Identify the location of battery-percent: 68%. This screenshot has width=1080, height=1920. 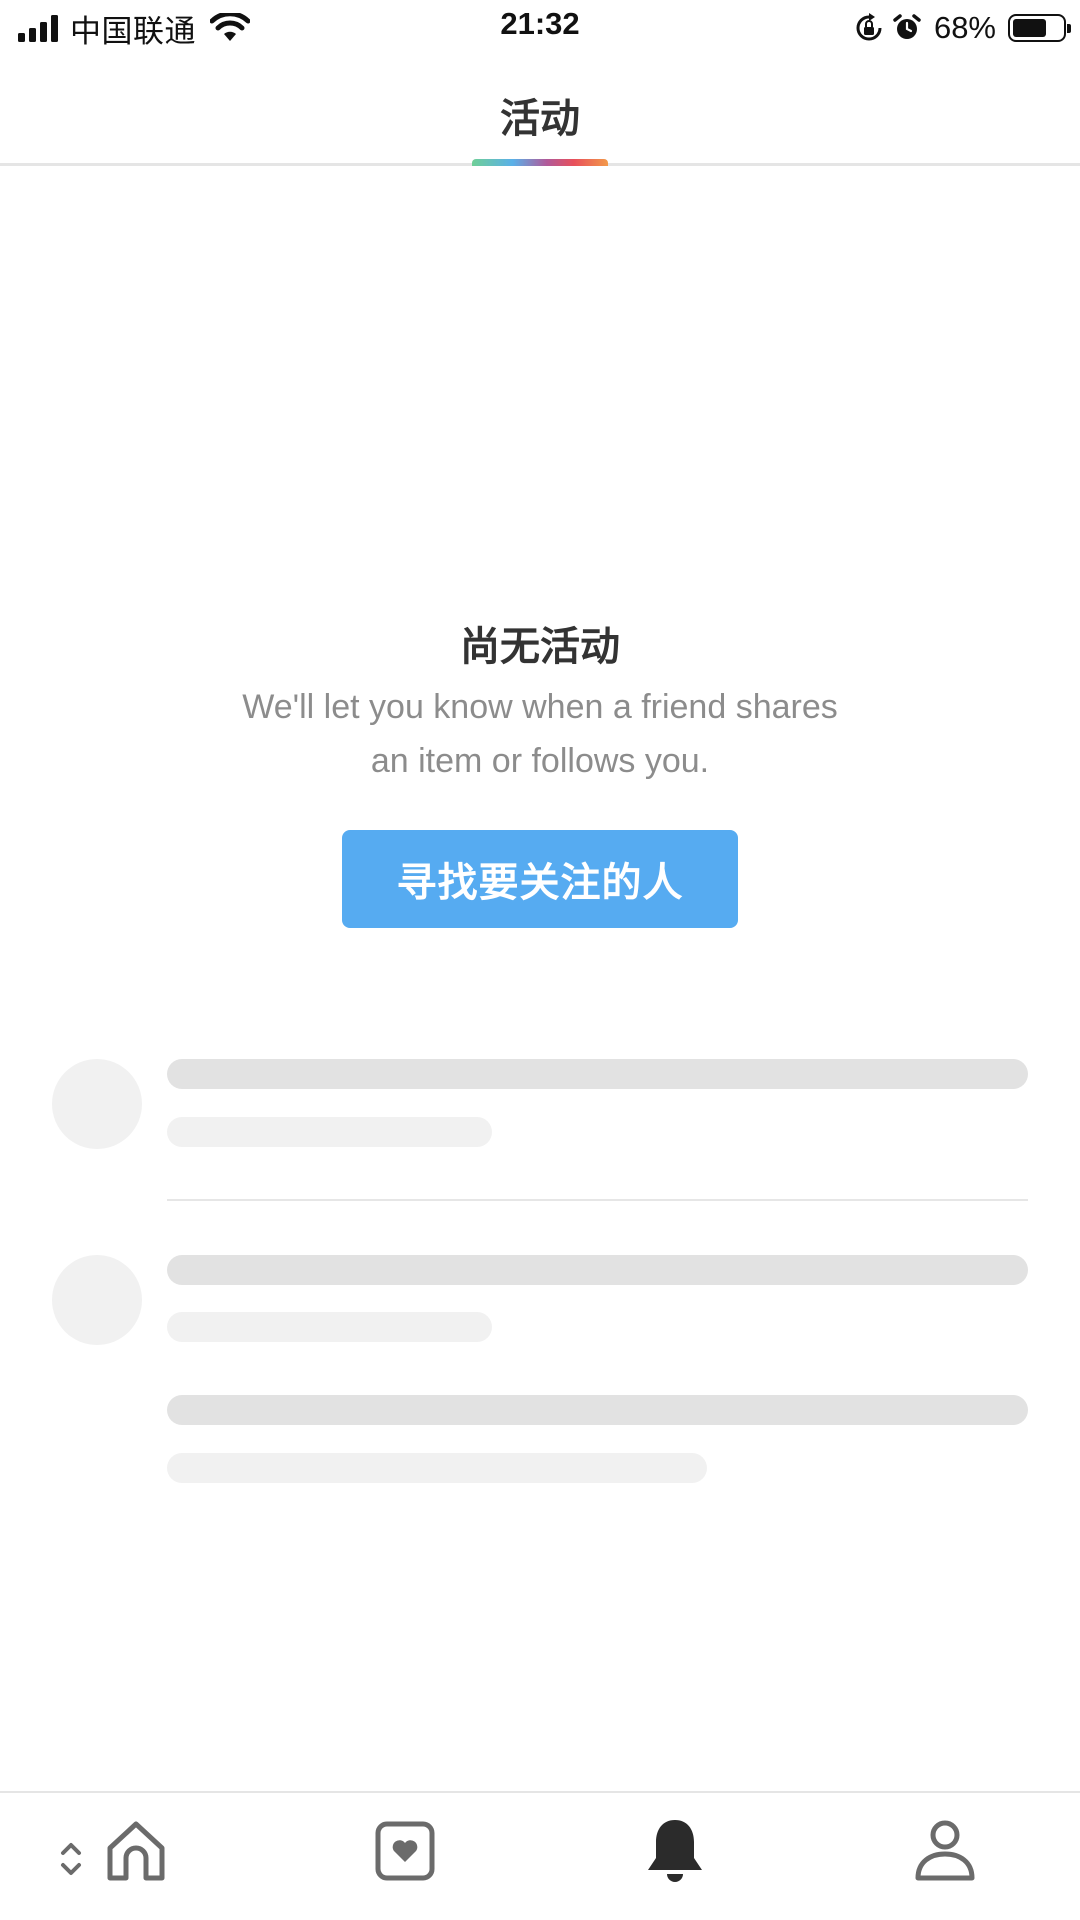
(964, 27).